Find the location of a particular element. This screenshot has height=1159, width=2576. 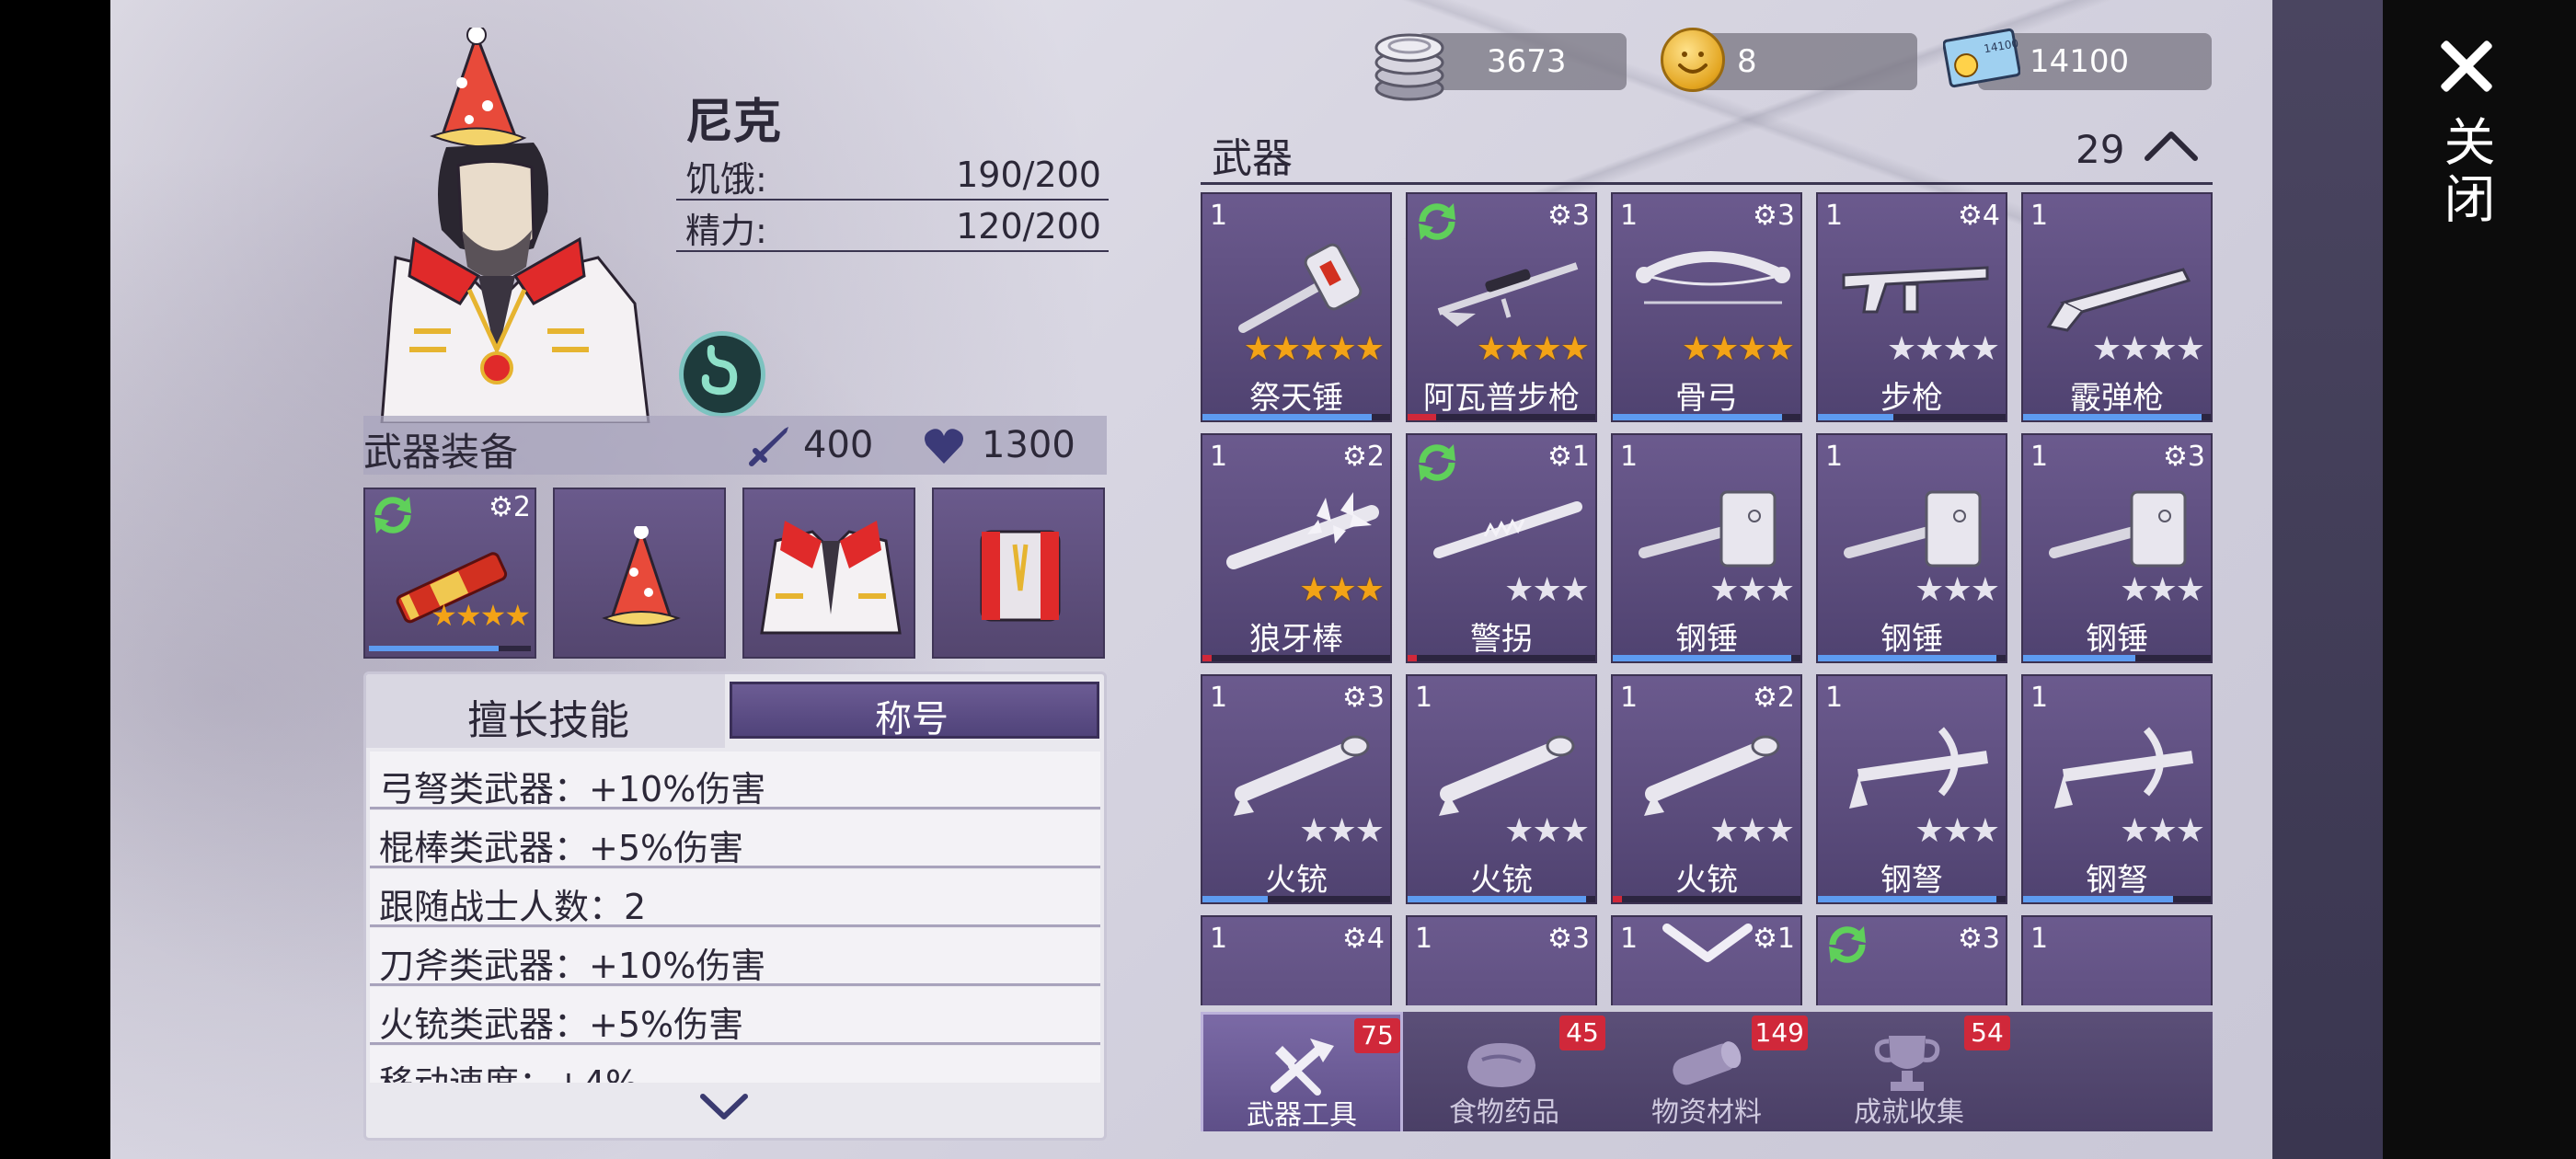

weapon-card: ⚙3 ★★★★ 阿瓦普步枪 is located at coordinates (1501, 307).